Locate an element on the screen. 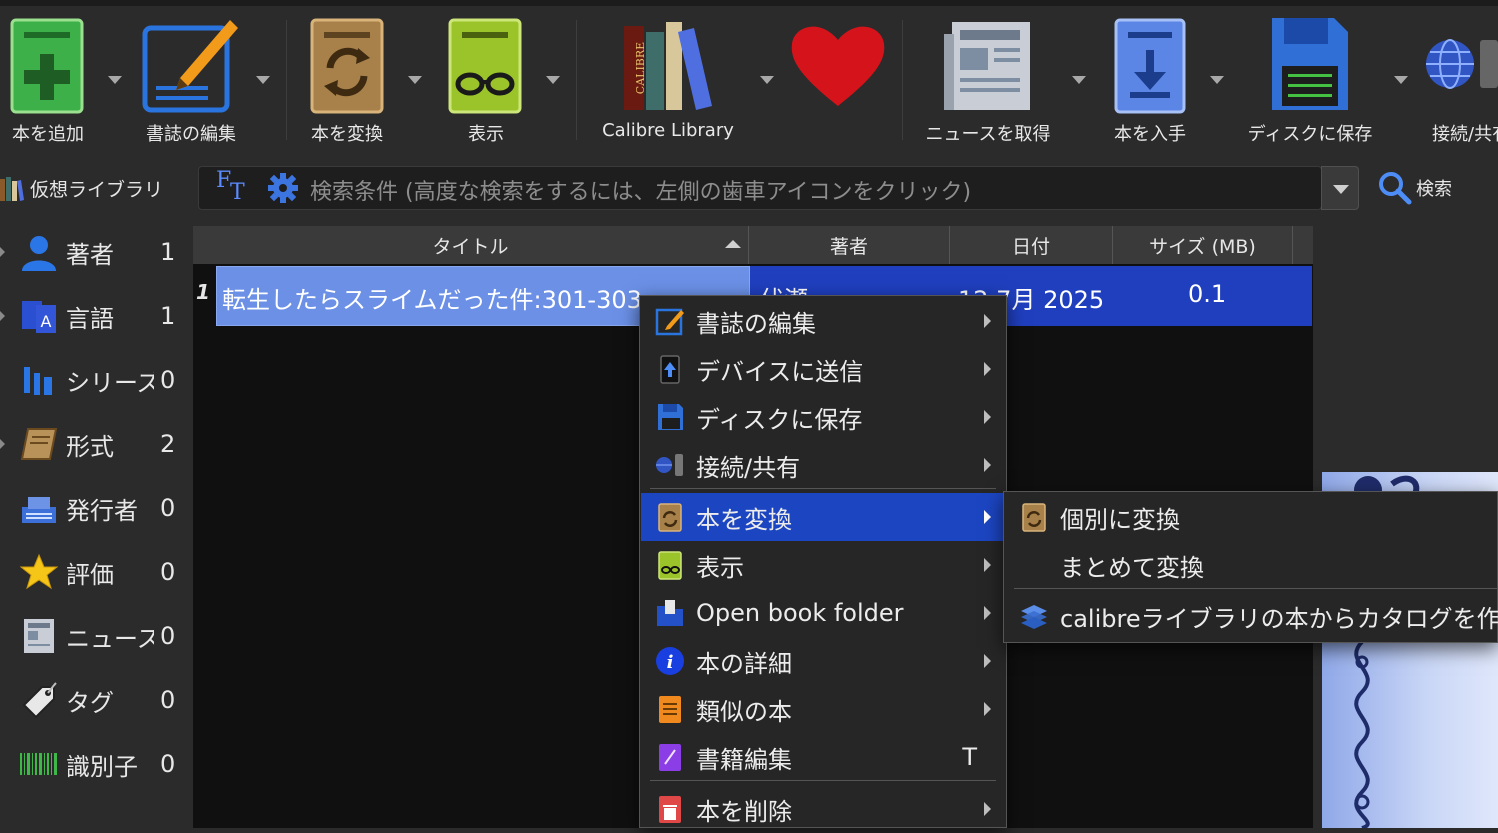  tag-browser-item-authors: 著者 1 is located at coordinates (95, 252).